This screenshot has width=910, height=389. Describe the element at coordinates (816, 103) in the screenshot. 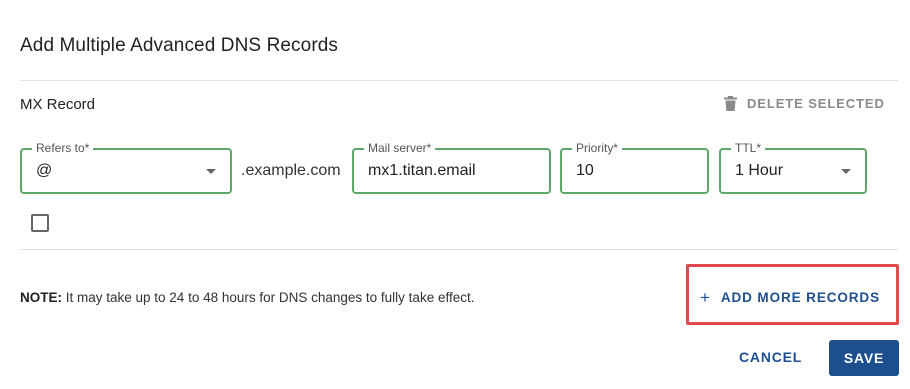

I see `delete-selected-label: DELETE SELECTED` at that location.